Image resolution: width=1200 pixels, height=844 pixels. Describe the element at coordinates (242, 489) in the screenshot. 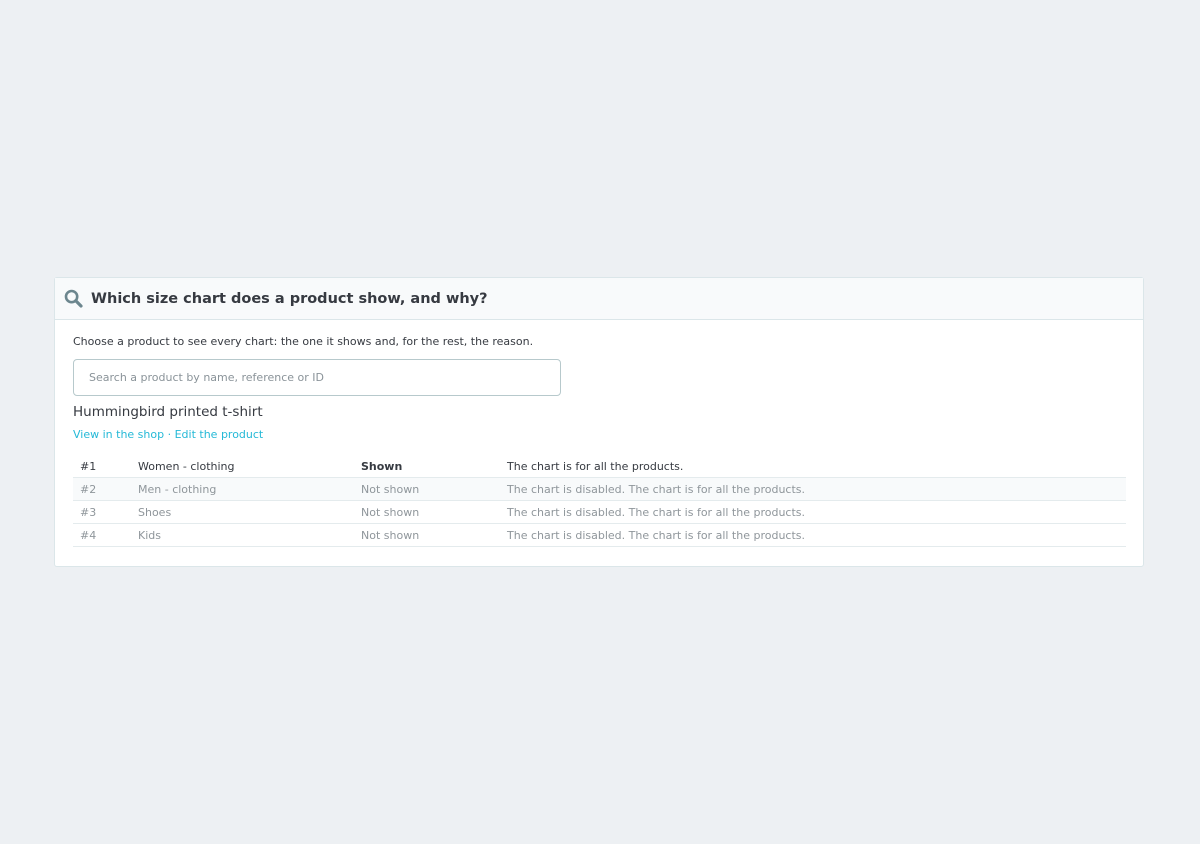

I see `chart-name: Men - clothing` at that location.